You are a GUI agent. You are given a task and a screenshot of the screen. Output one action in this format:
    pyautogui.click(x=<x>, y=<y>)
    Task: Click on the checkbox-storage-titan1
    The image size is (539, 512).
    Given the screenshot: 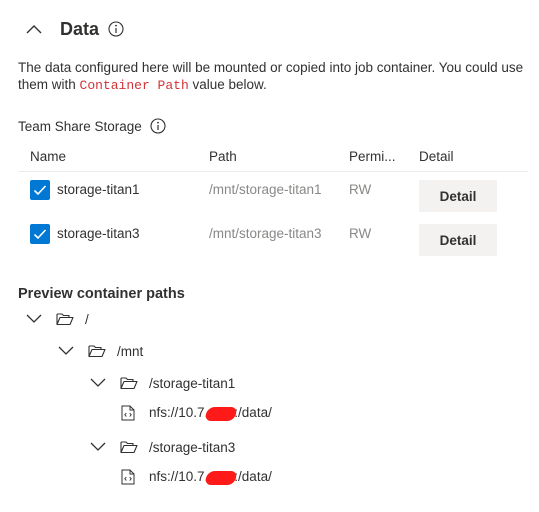 What is the action you would take?
    pyautogui.click(x=40, y=190)
    